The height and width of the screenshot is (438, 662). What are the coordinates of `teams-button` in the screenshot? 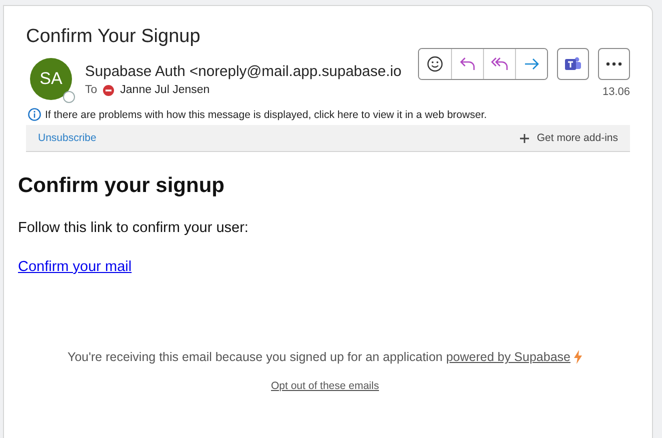 It's located at (573, 64).